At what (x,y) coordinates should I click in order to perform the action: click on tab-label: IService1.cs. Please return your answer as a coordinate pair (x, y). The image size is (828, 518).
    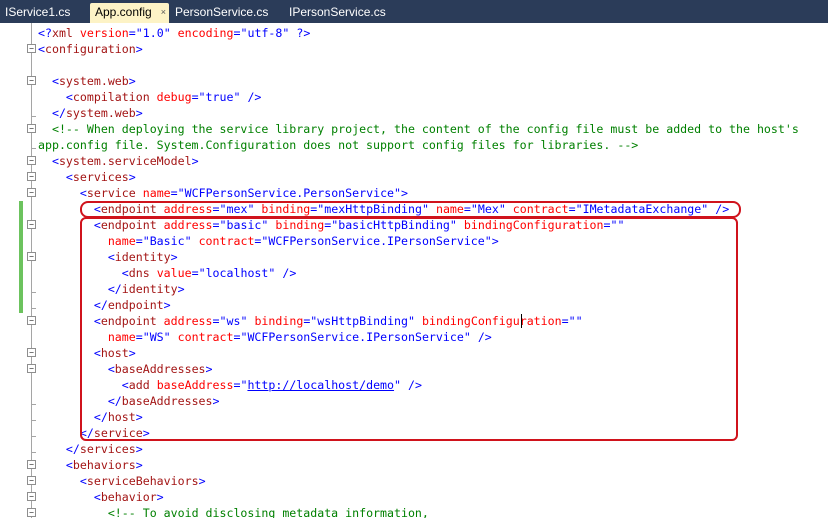
    Looking at the image, I should click on (38, 12).